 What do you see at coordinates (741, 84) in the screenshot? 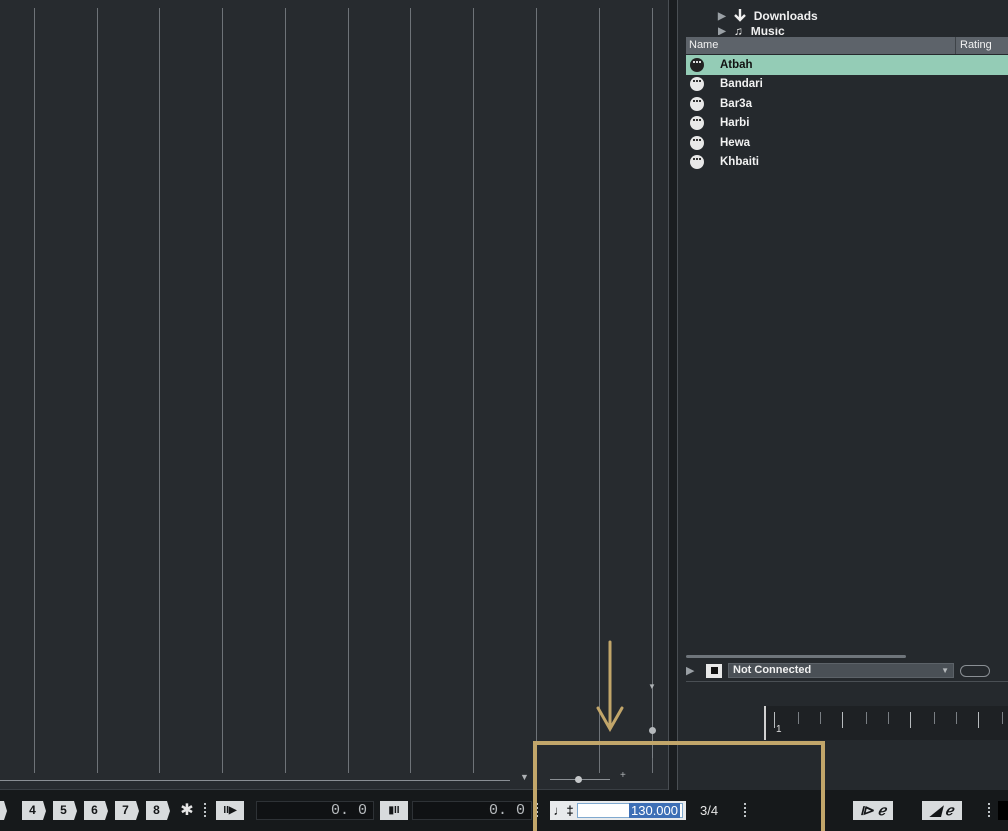
I see `list-item-label: Bandari` at bounding box center [741, 84].